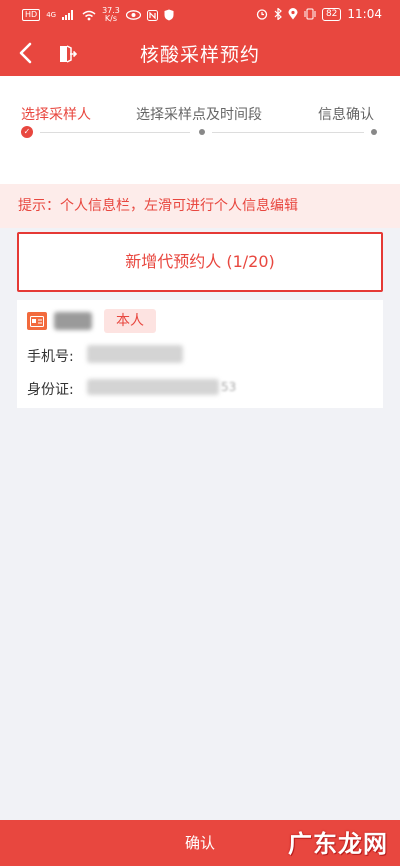  What do you see at coordinates (27, 132) in the screenshot?
I see `step-1-check-icon: ✓` at bounding box center [27, 132].